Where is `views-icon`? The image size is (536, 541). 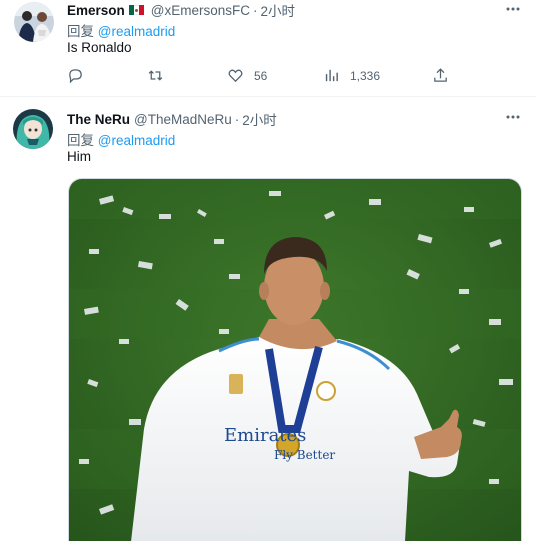
views-icon is located at coordinates (331, 75).